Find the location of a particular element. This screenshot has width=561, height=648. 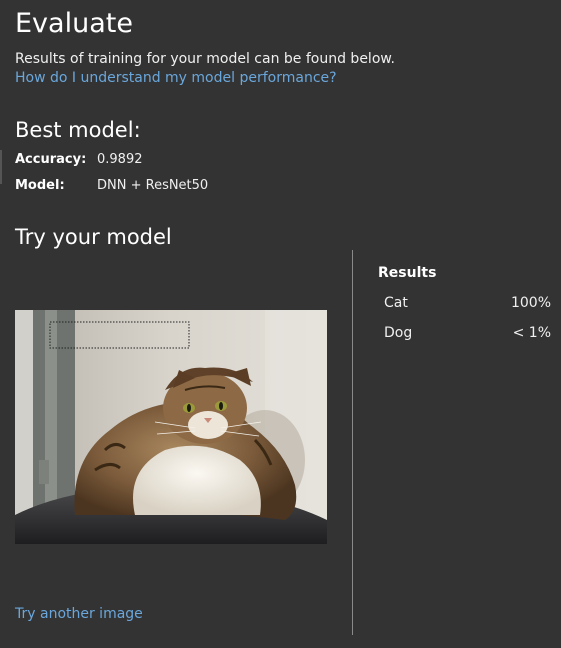

result-label: Cat is located at coordinates (396, 303).